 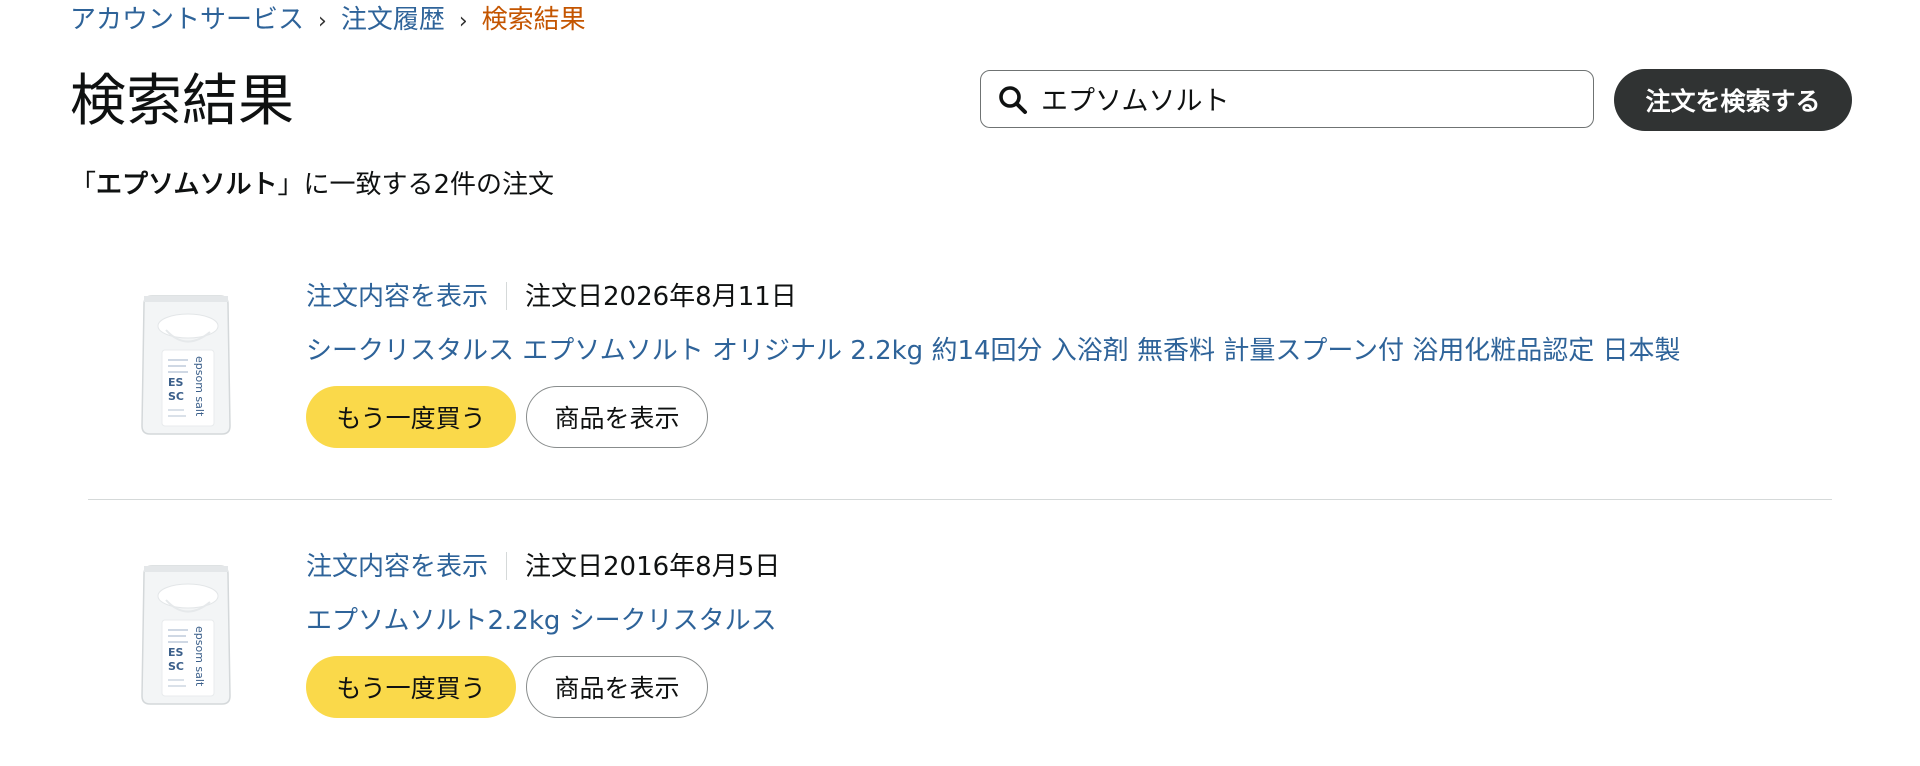 I want to click on product-title-link: エプソムソルト2.2kg シークリスタルス, so click(x=541, y=621).